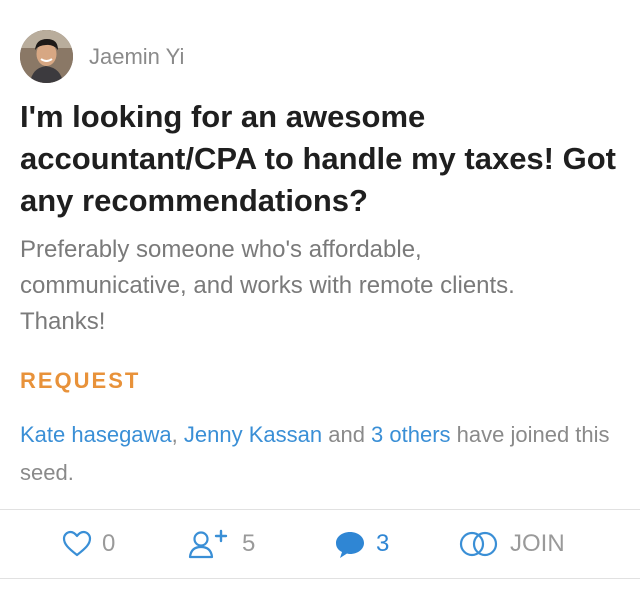 The width and height of the screenshot is (640, 595). I want to click on members-button: 5, so click(221, 544).